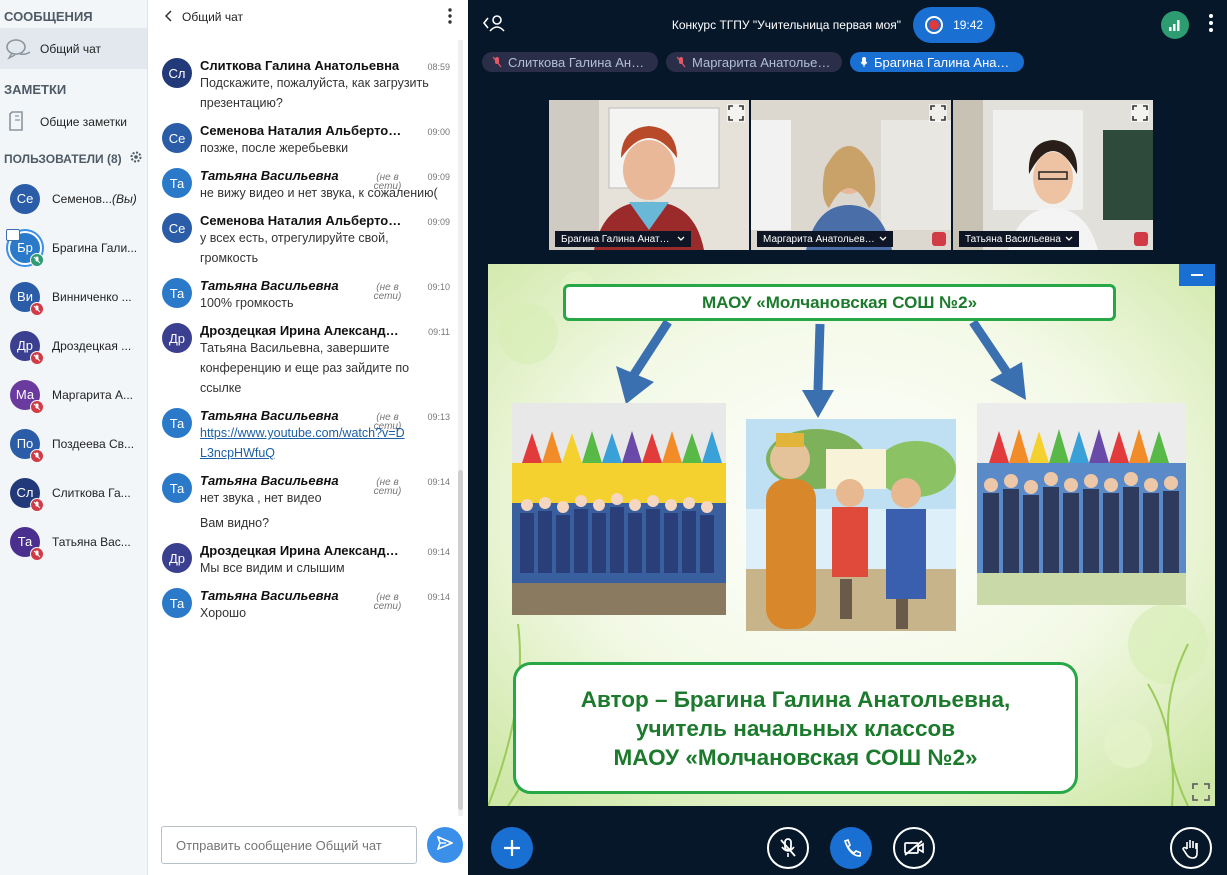  I want to click on chat-avatar: Се, so click(177, 228).